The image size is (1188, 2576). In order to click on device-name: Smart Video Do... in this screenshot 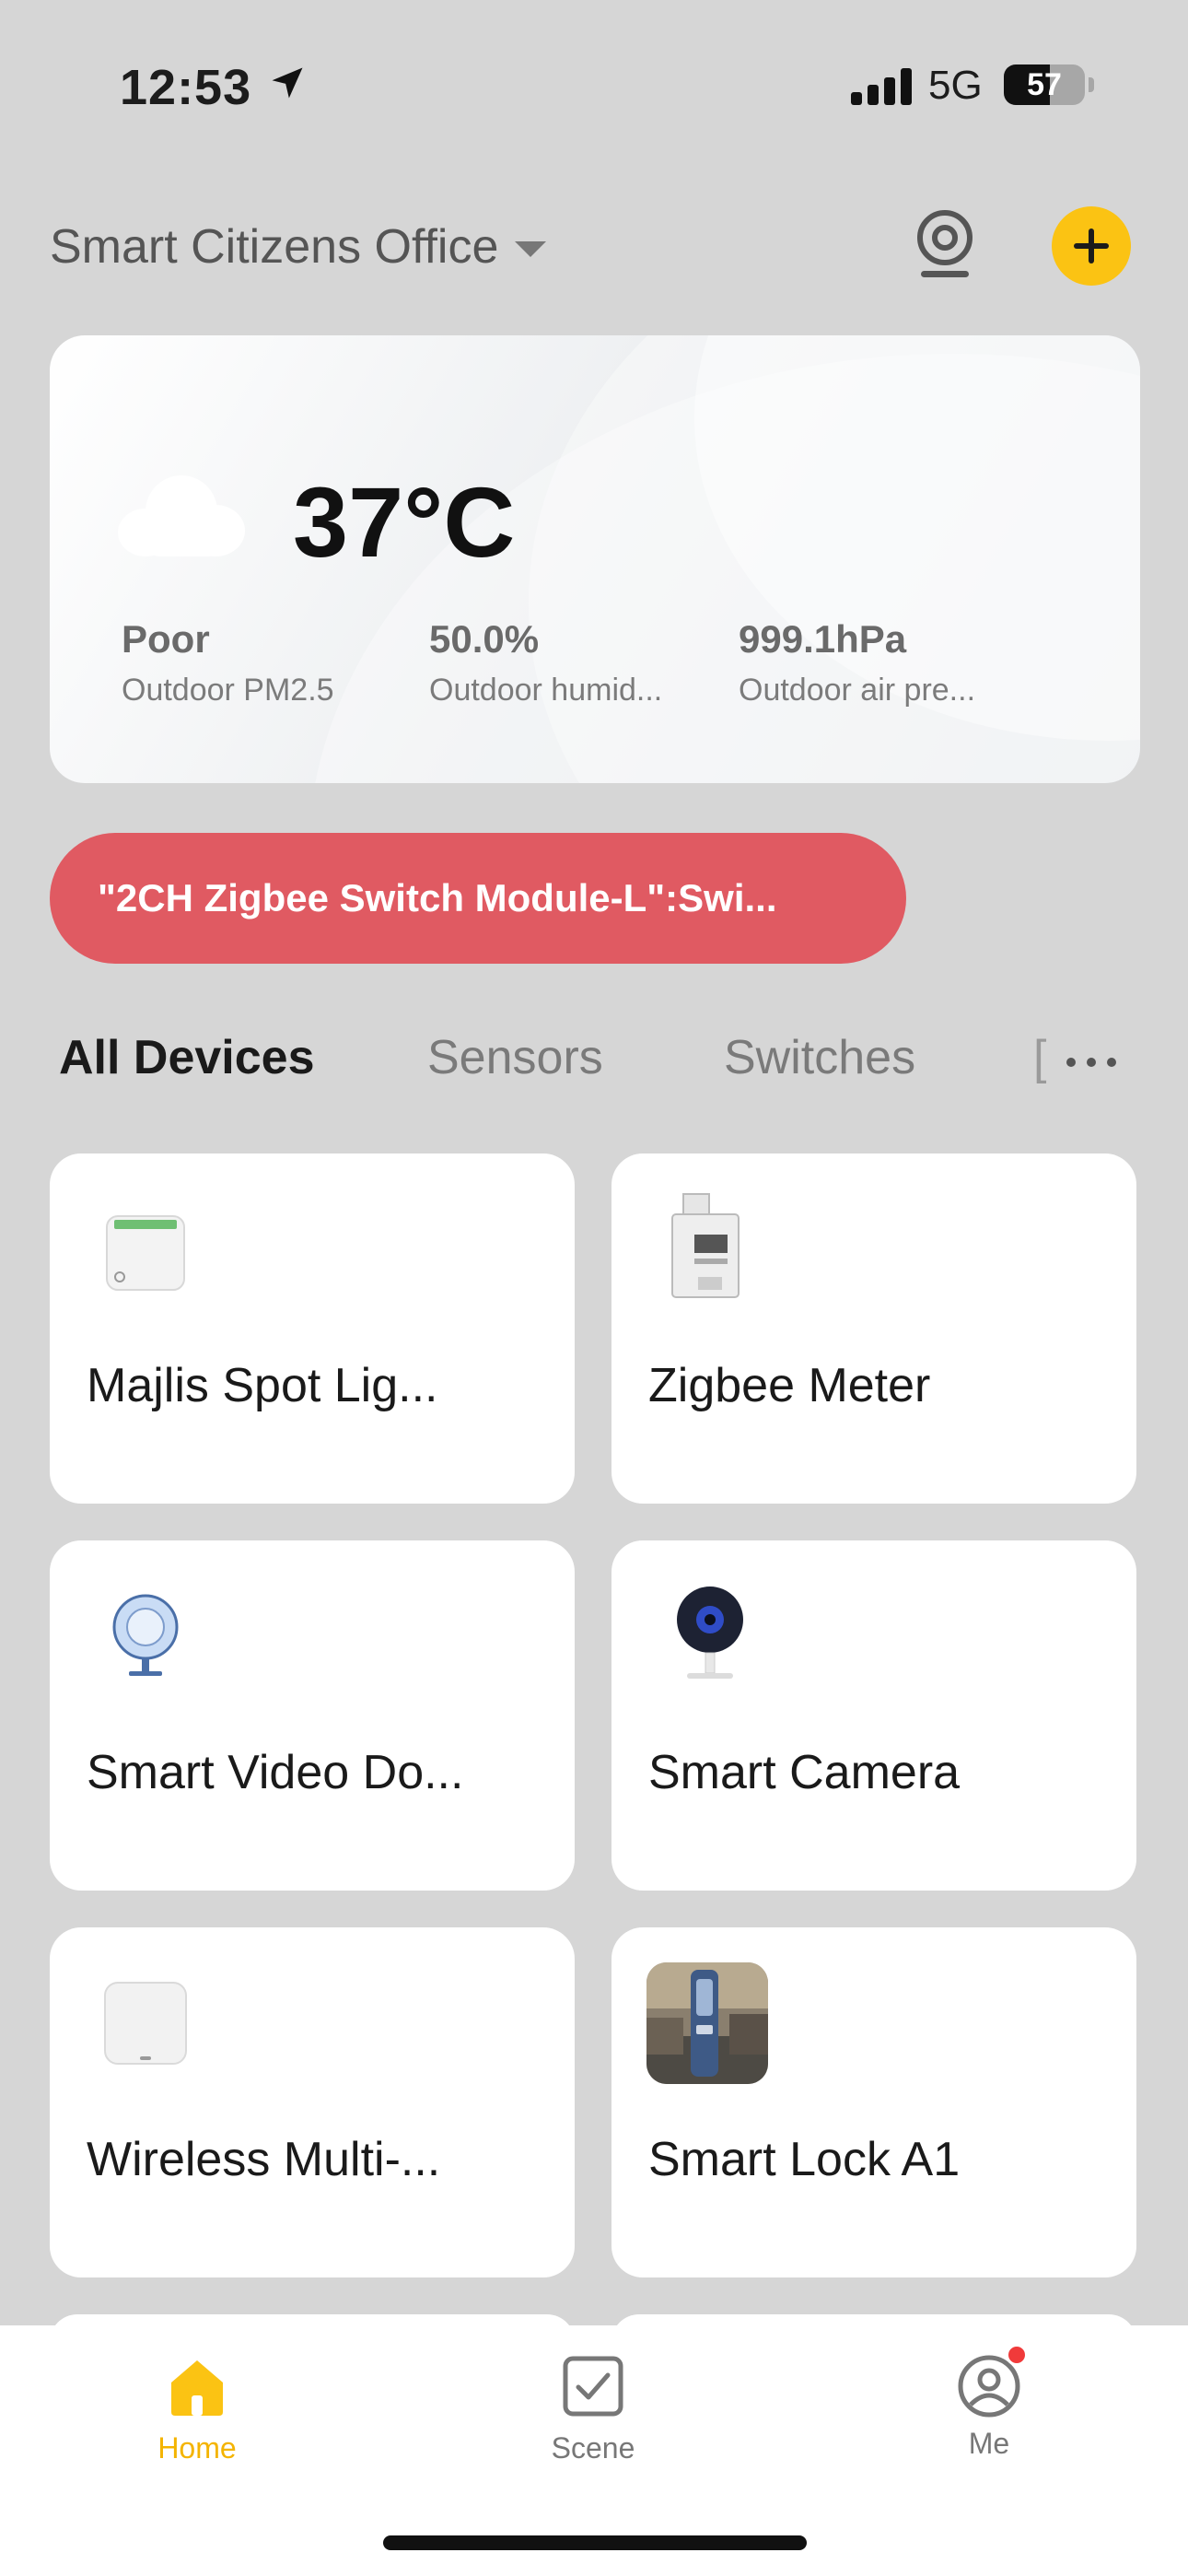, I will do `click(275, 1772)`.